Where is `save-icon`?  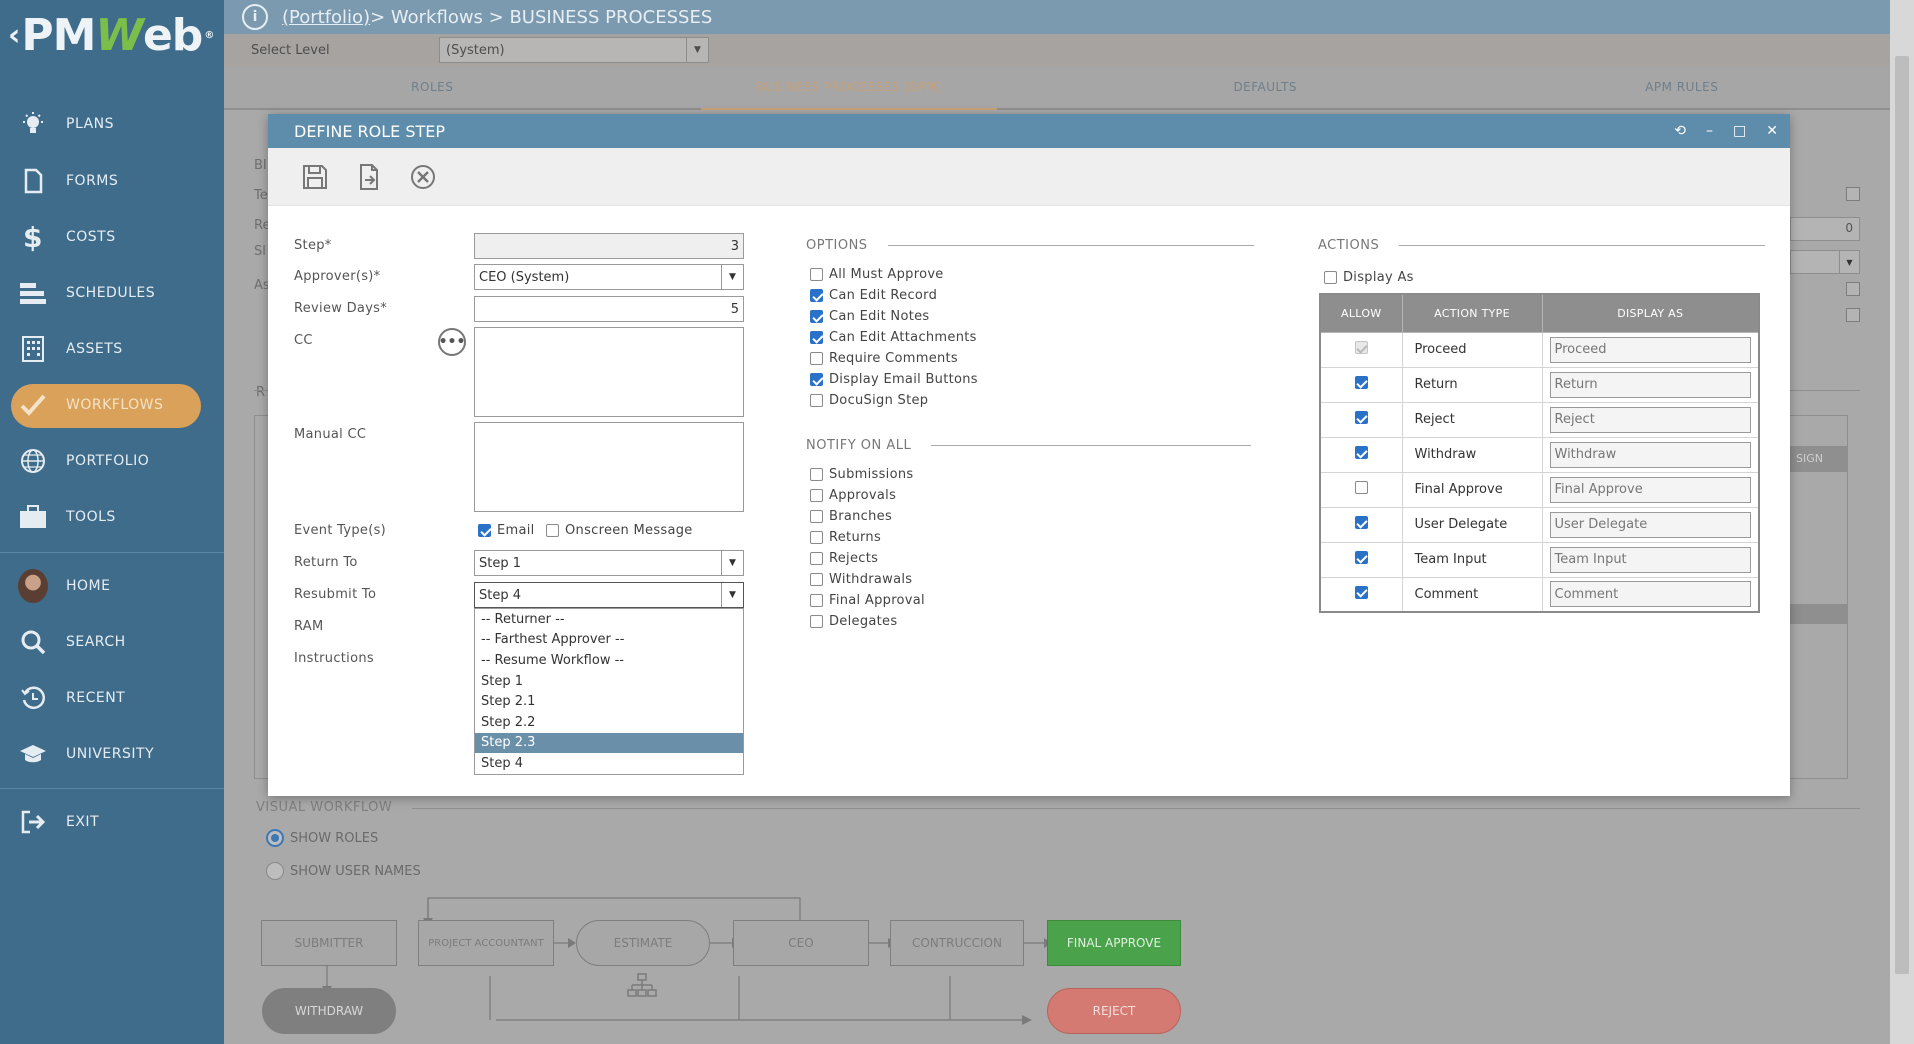 save-icon is located at coordinates (315, 177).